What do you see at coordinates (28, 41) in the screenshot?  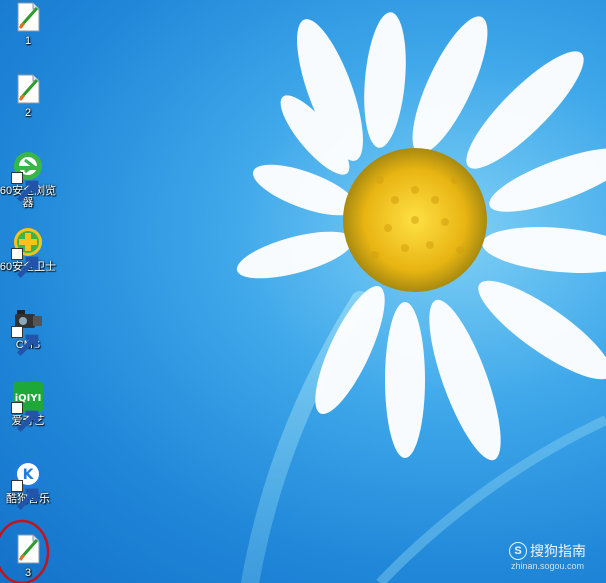 I see `icon-label: 1` at bounding box center [28, 41].